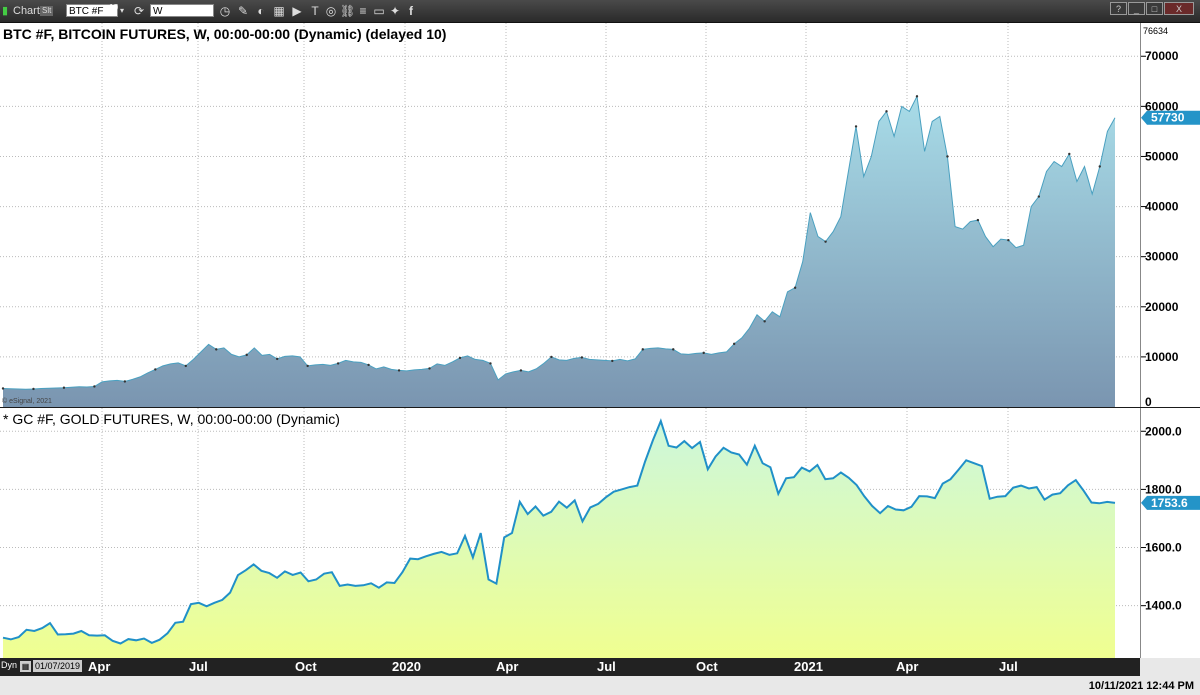 The height and width of the screenshot is (695, 1200). Describe the element at coordinates (406, 666) in the screenshot. I see `x-label-2020: 2020` at that location.